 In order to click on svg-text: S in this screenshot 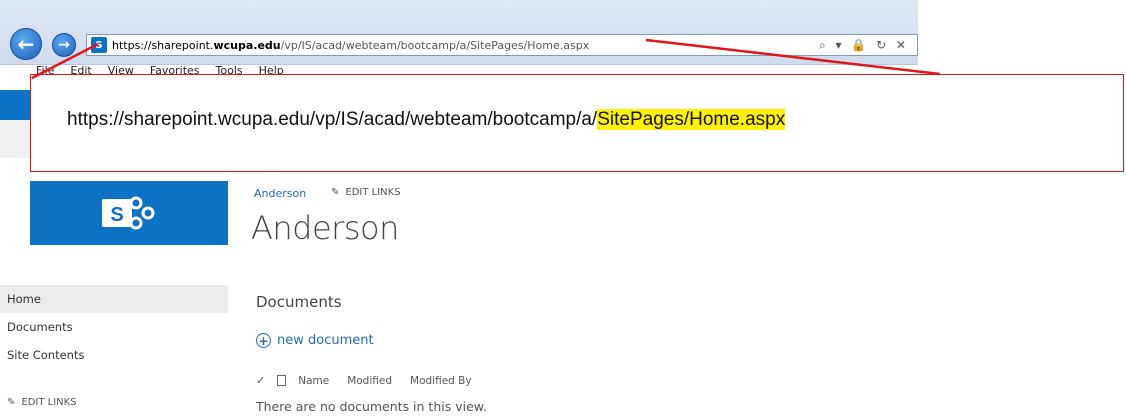, I will do `click(116, 215)`.